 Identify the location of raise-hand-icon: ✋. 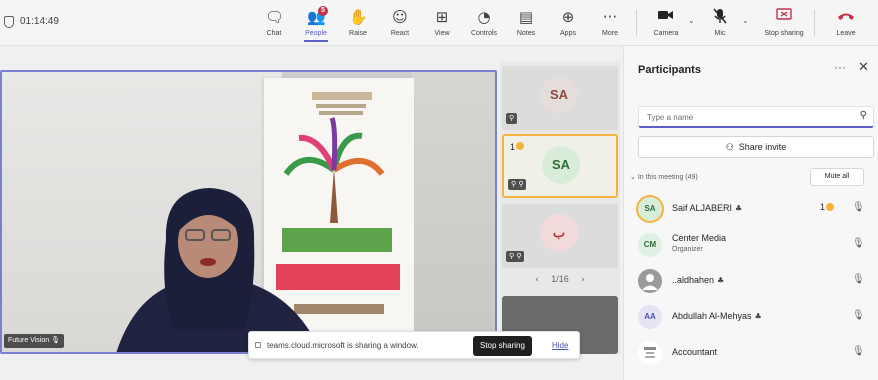
(358, 17).